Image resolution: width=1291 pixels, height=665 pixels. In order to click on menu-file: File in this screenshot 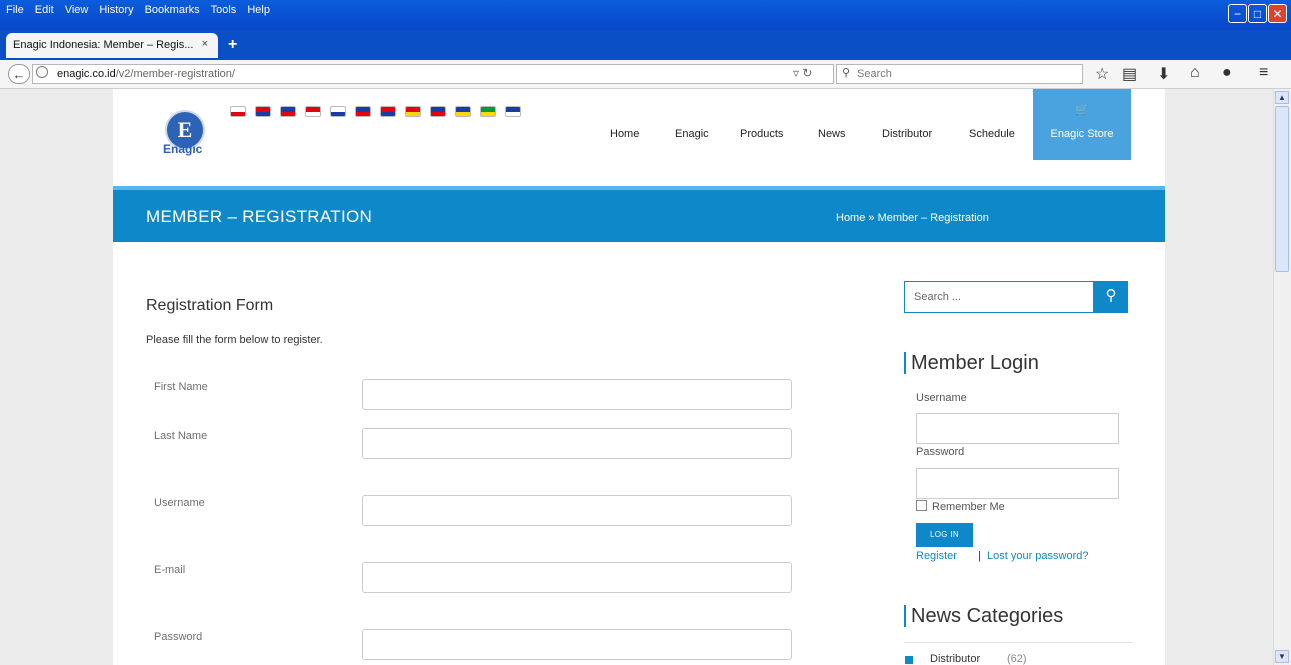, I will do `click(15, 10)`.